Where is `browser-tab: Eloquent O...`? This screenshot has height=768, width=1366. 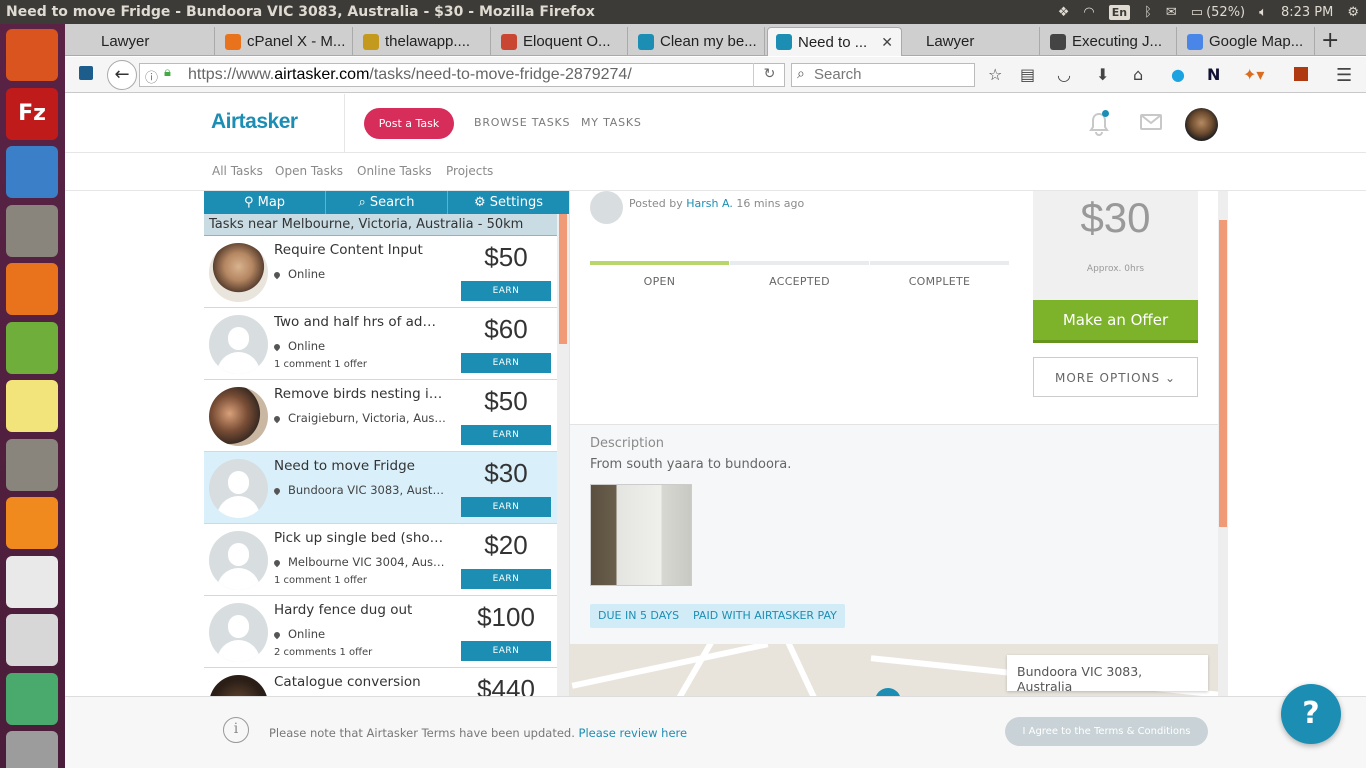
browser-tab: Eloquent O... is located at coordinates (560, 41).